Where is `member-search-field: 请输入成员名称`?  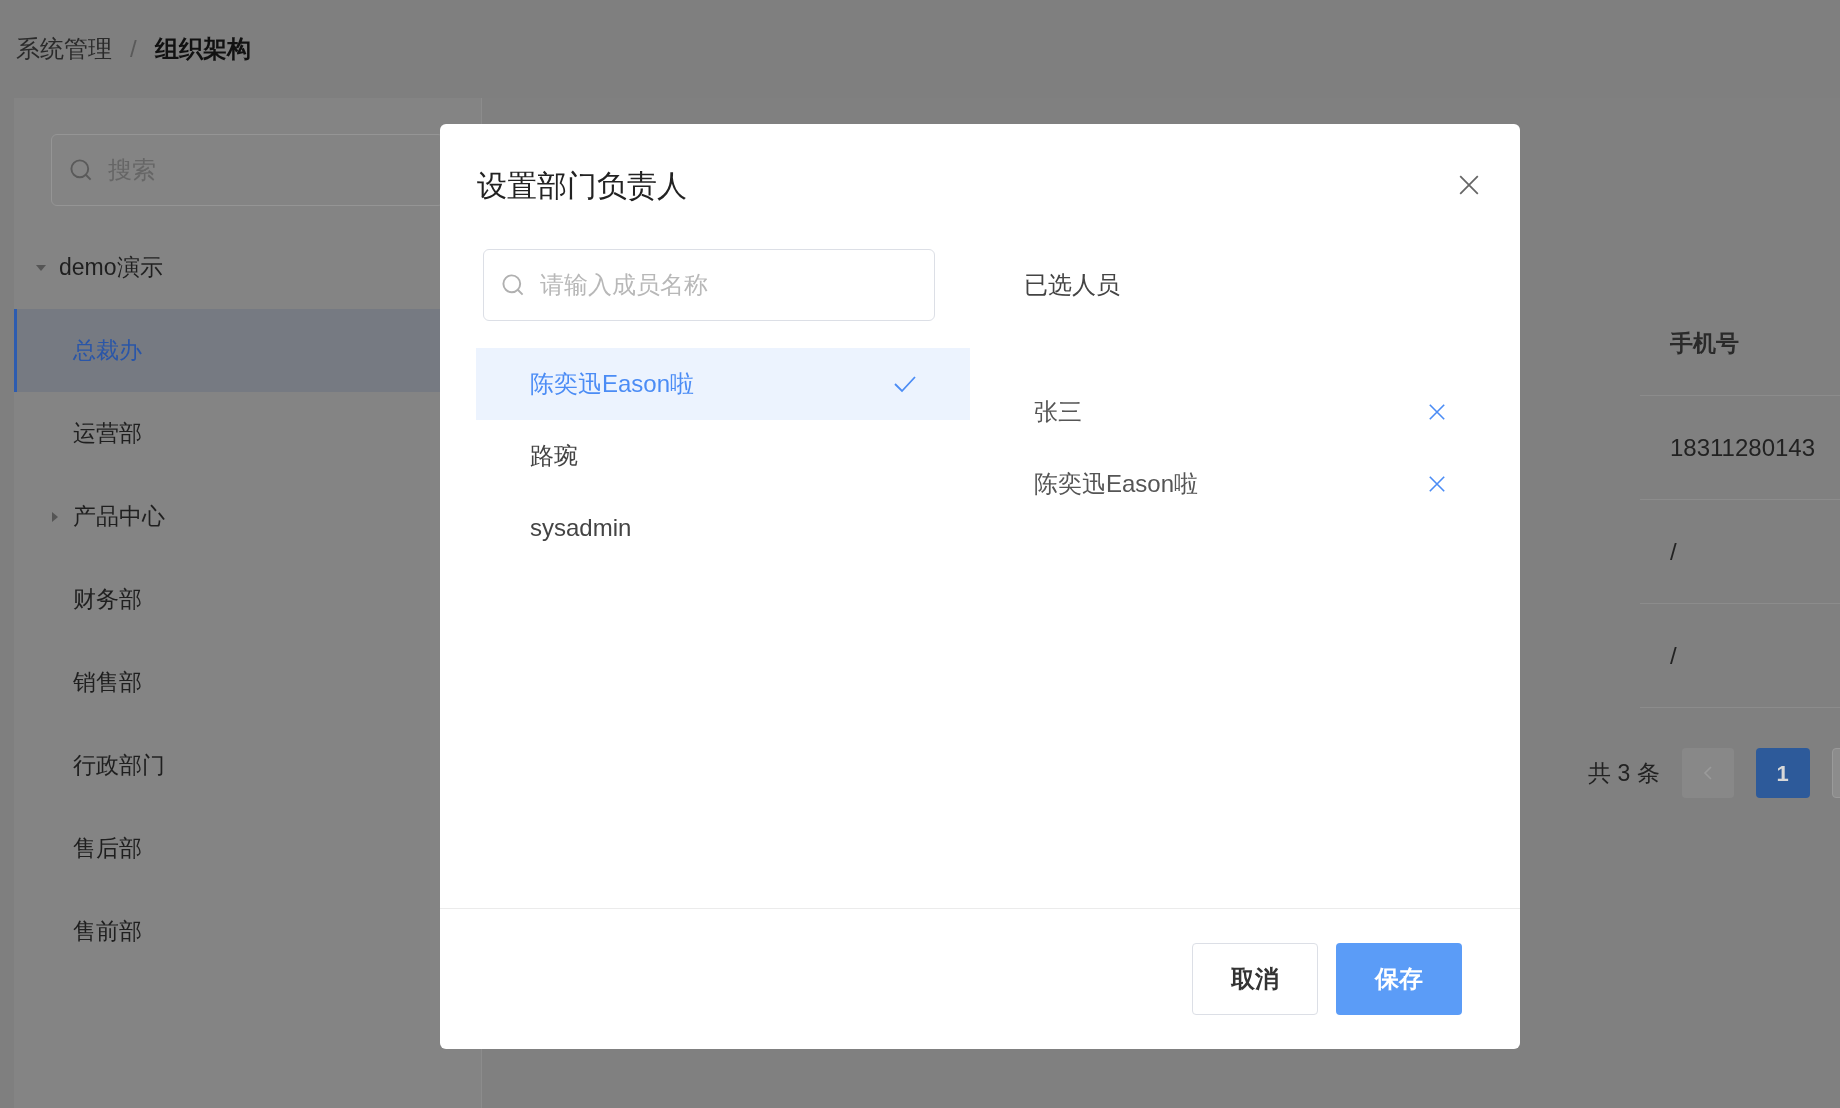 member-search-field: 请输入成员名称 is located at coordinates (709, 285).